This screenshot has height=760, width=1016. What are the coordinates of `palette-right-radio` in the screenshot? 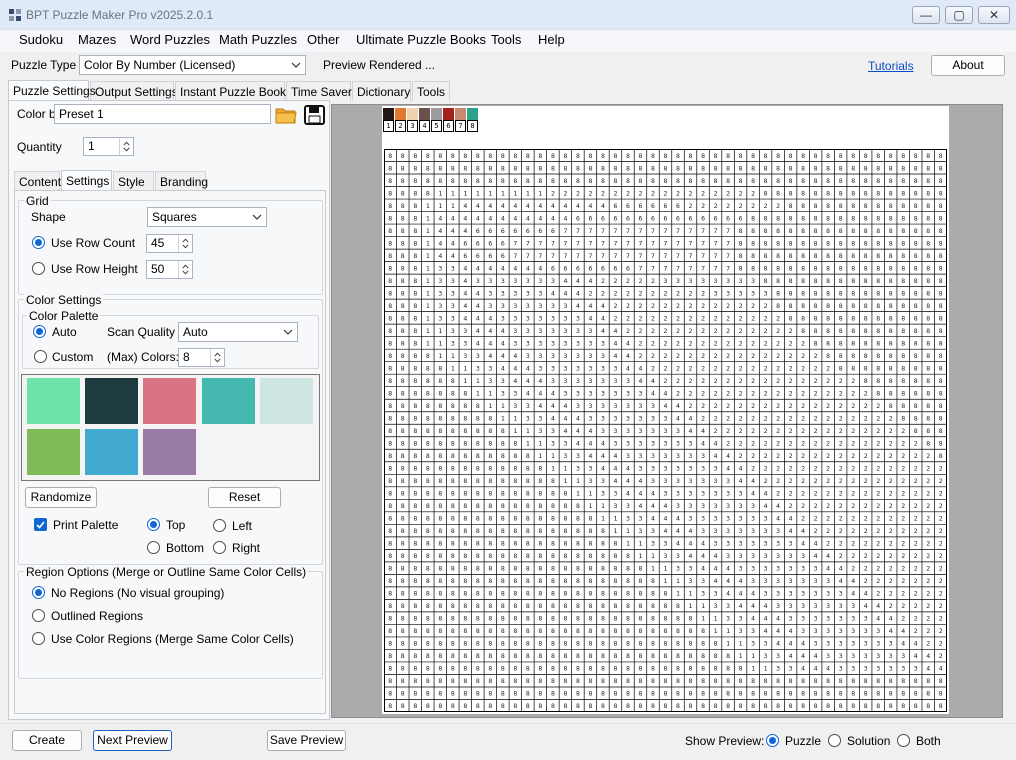 It's located at (219, 547).